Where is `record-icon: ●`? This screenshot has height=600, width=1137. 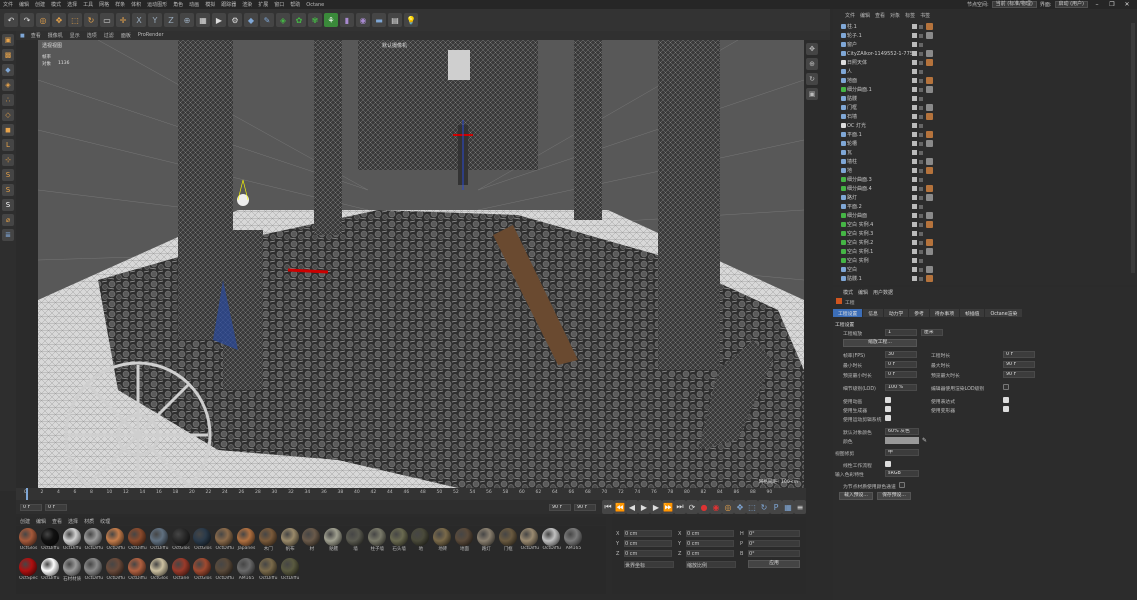
record-icon: ● is located at coordinates (704, 507).